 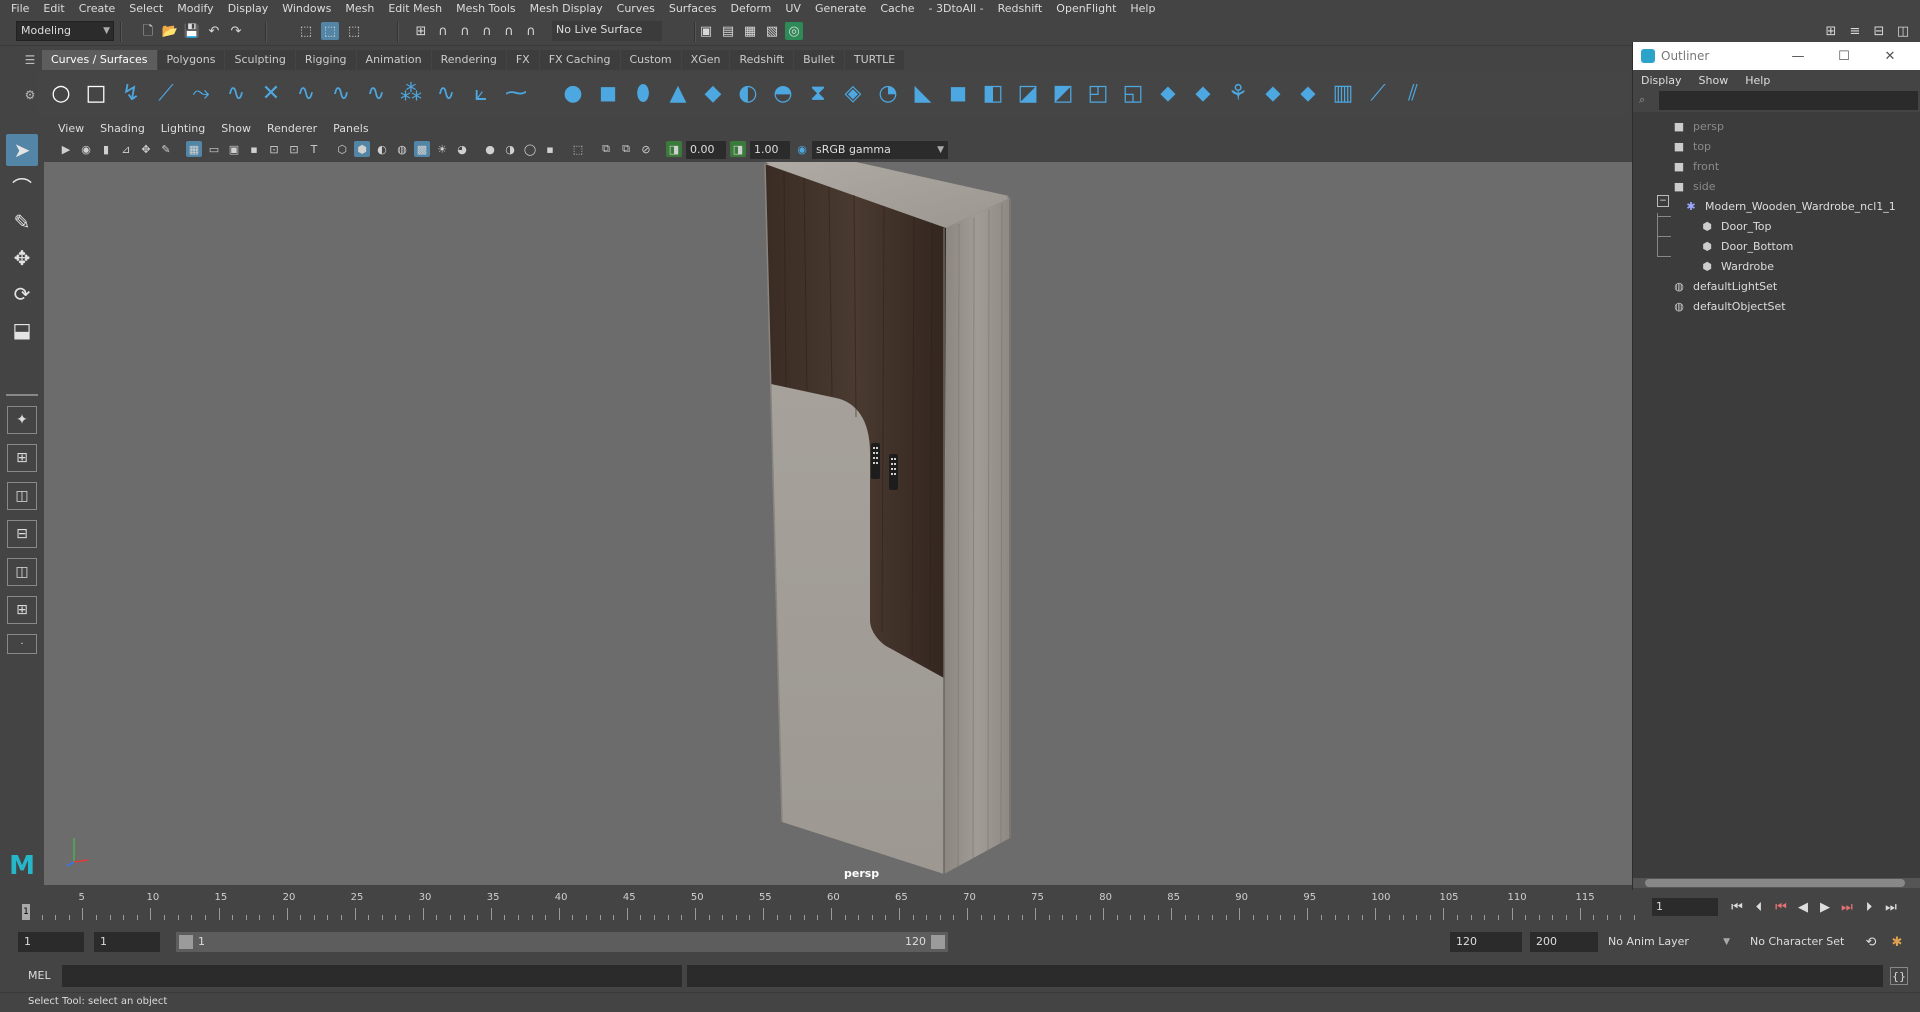 What do you see at coordinates (578, 149) in the screenshot?
I see `isolate-select-icon: ⬚` at bounding box center [578, 149].